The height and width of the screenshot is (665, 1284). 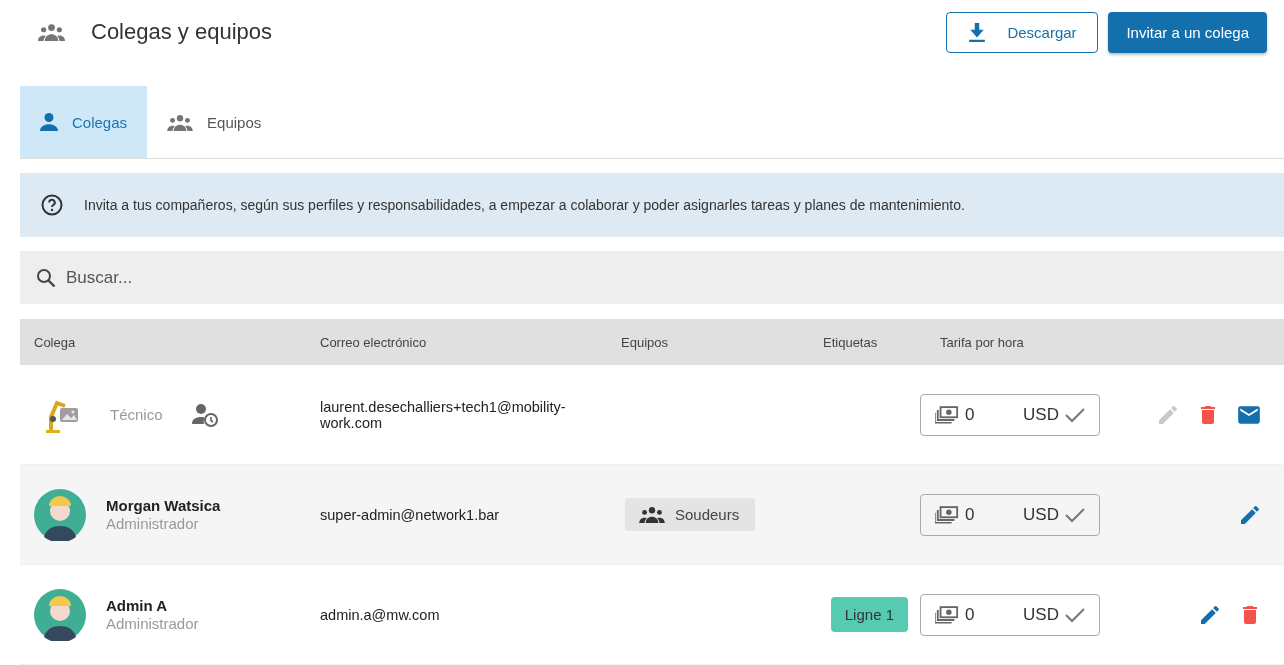 What do you see at coordinates (1022, 32) in the screenshot?
I see `download-button: Descargar` at bounding box center [1022, 32].